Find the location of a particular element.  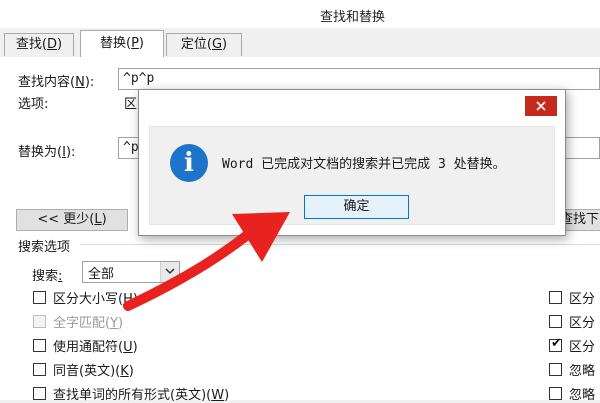

info-icon: i is located at coordinates (189, 163).